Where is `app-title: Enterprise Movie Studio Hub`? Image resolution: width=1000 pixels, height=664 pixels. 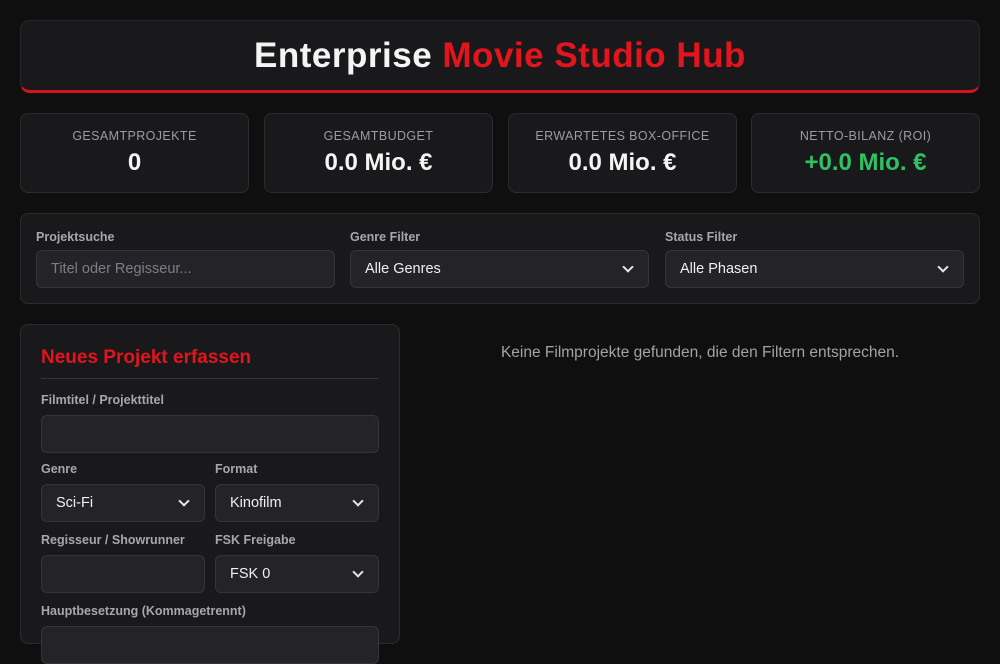 app-title: Enterprise Movie Studio Hub is located at coordinates (500, 56).